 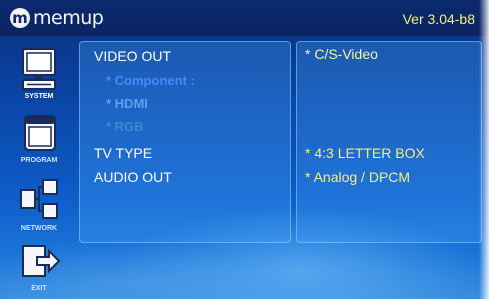 What do you see at coordinates (365, 153) in the screenshot?
I see `tv-type-value: * 4:3 LETTER BOX` at bounding box center [365, 153].